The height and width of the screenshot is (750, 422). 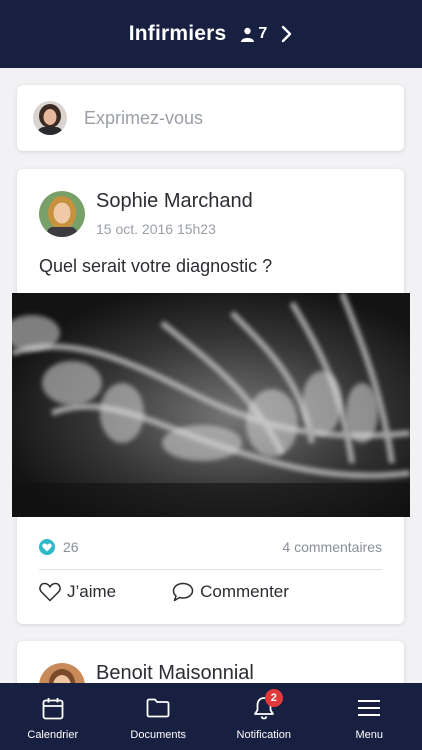 I want to click on chevron-right-icon, so click(x=287, y=34).